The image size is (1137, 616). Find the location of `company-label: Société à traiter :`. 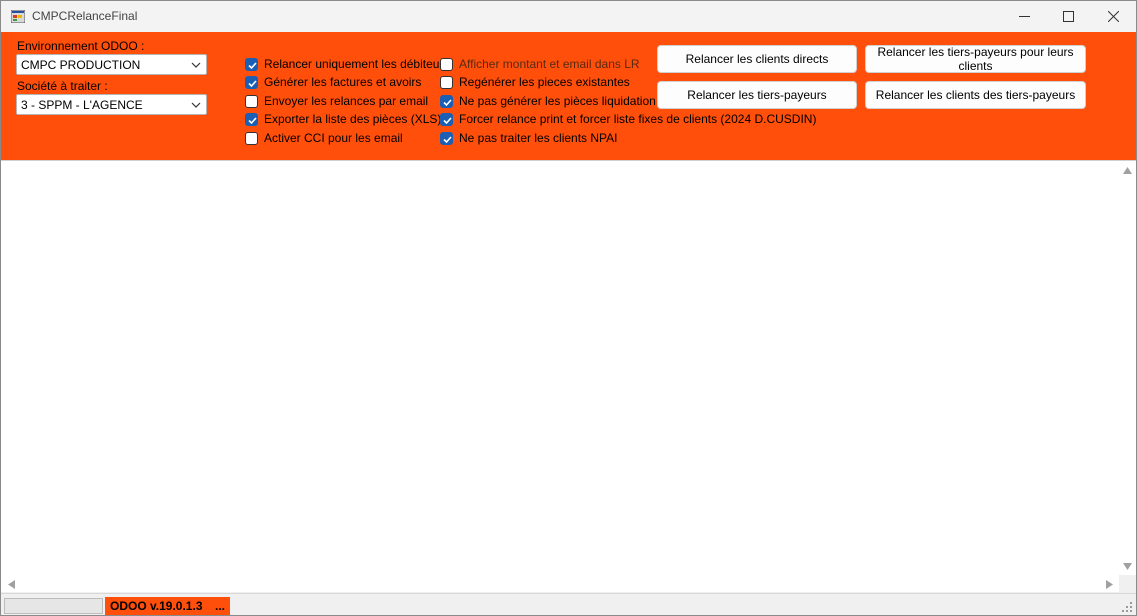

company-label: Société à traiter : is located at coordinates (62, 86).